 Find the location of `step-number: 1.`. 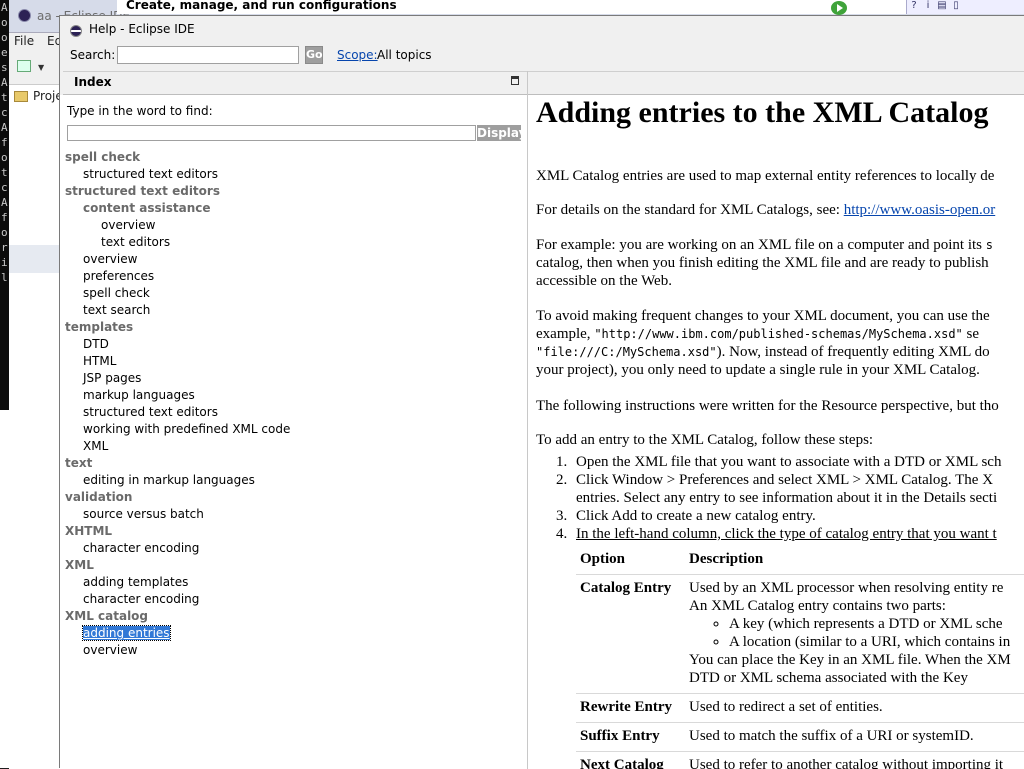

step-number: 1. is located at coordinates (561, 462).